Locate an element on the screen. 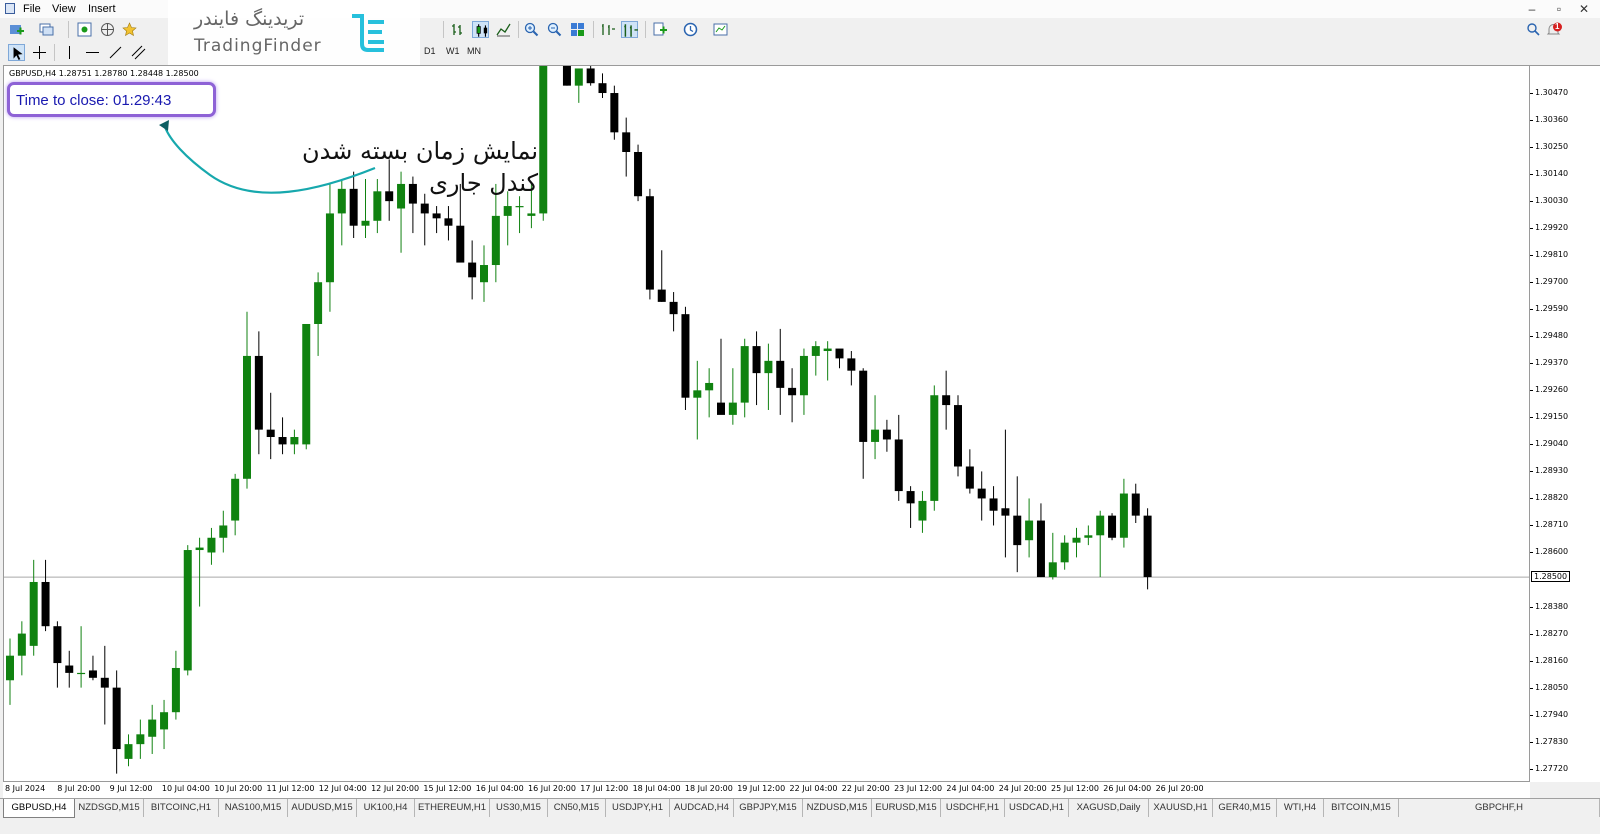  price-label: 1.29370 is located at coordinates (1552, 363).